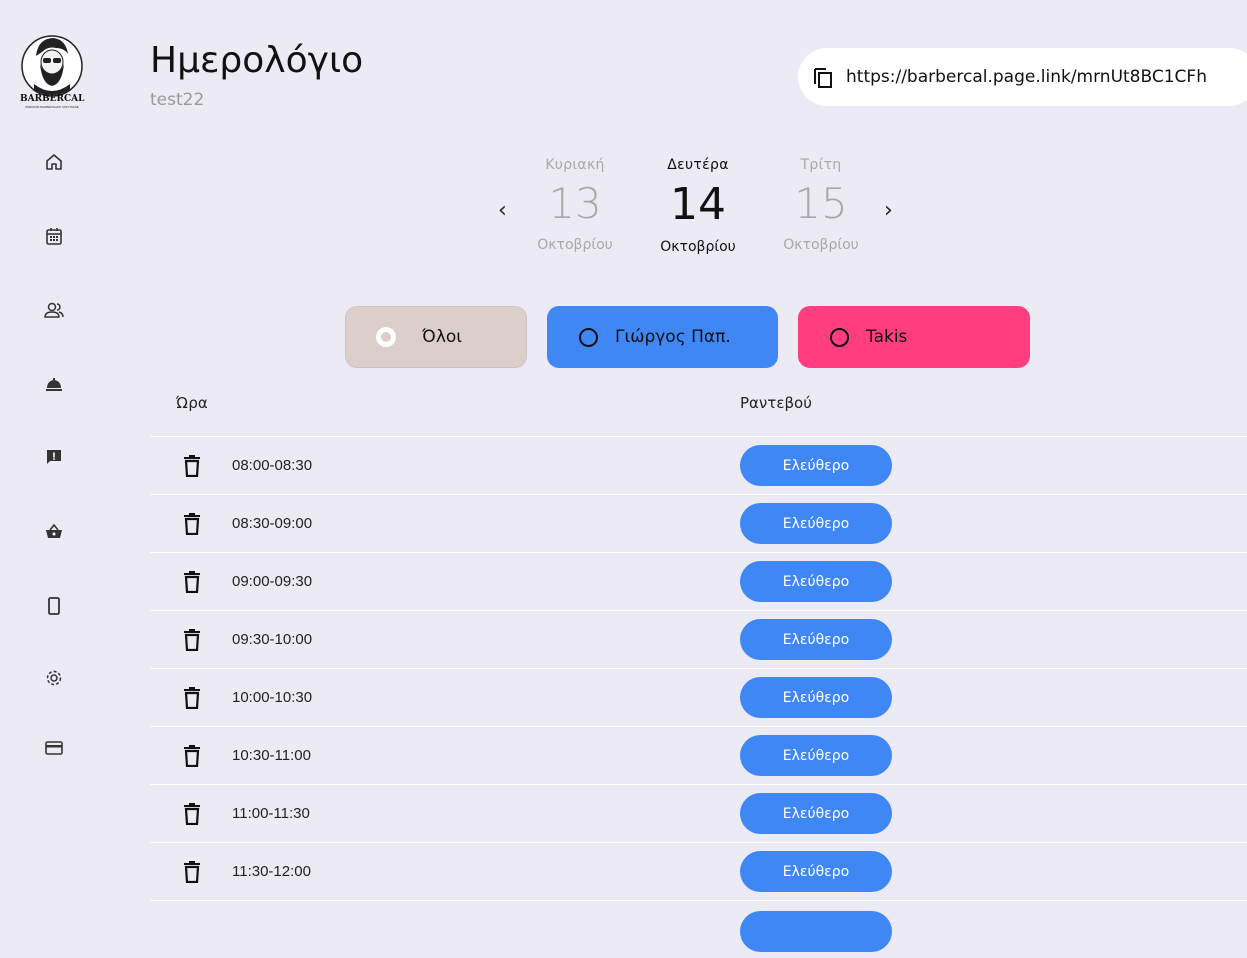 The height and width of the screenshot is (958, 1247). Describe the element at coordinates (888, 210) in the screenshot. I see `next-day-button: ›` at that location.